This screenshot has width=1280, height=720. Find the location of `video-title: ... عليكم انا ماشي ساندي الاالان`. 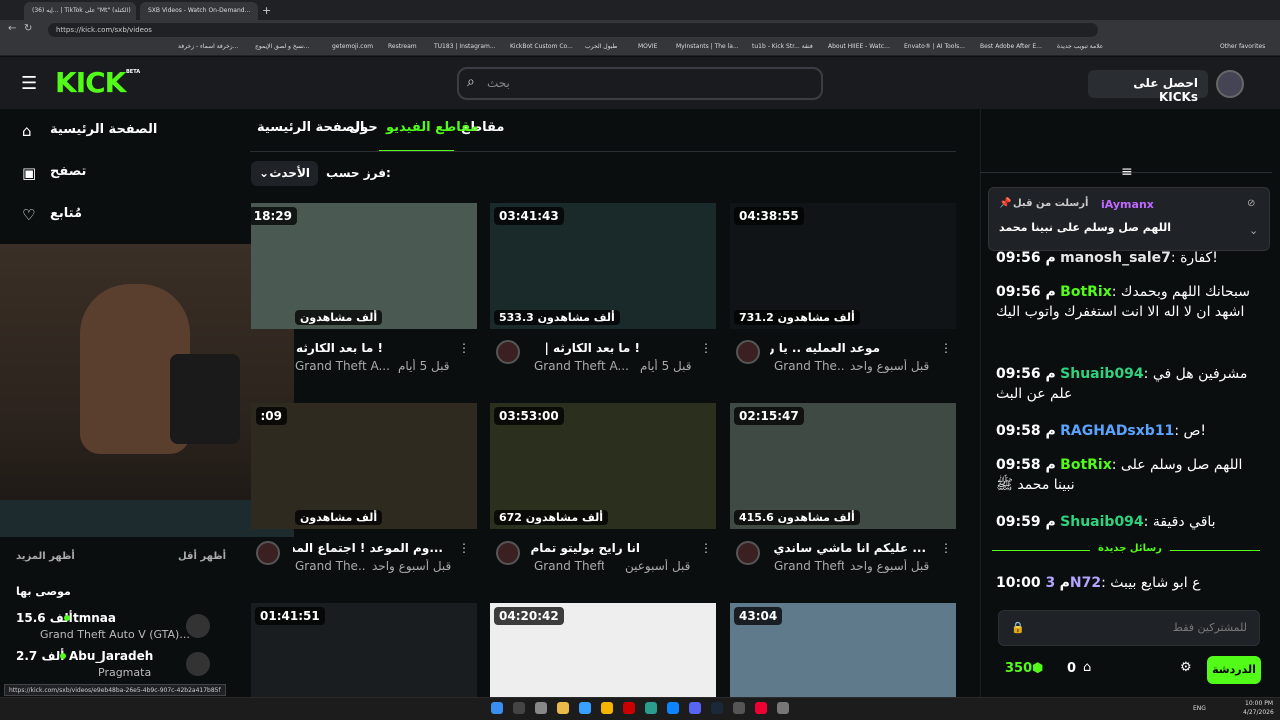

video-title: ... عليكم انا ماشي ساندي الاالان is located at coordinates (848, 548).